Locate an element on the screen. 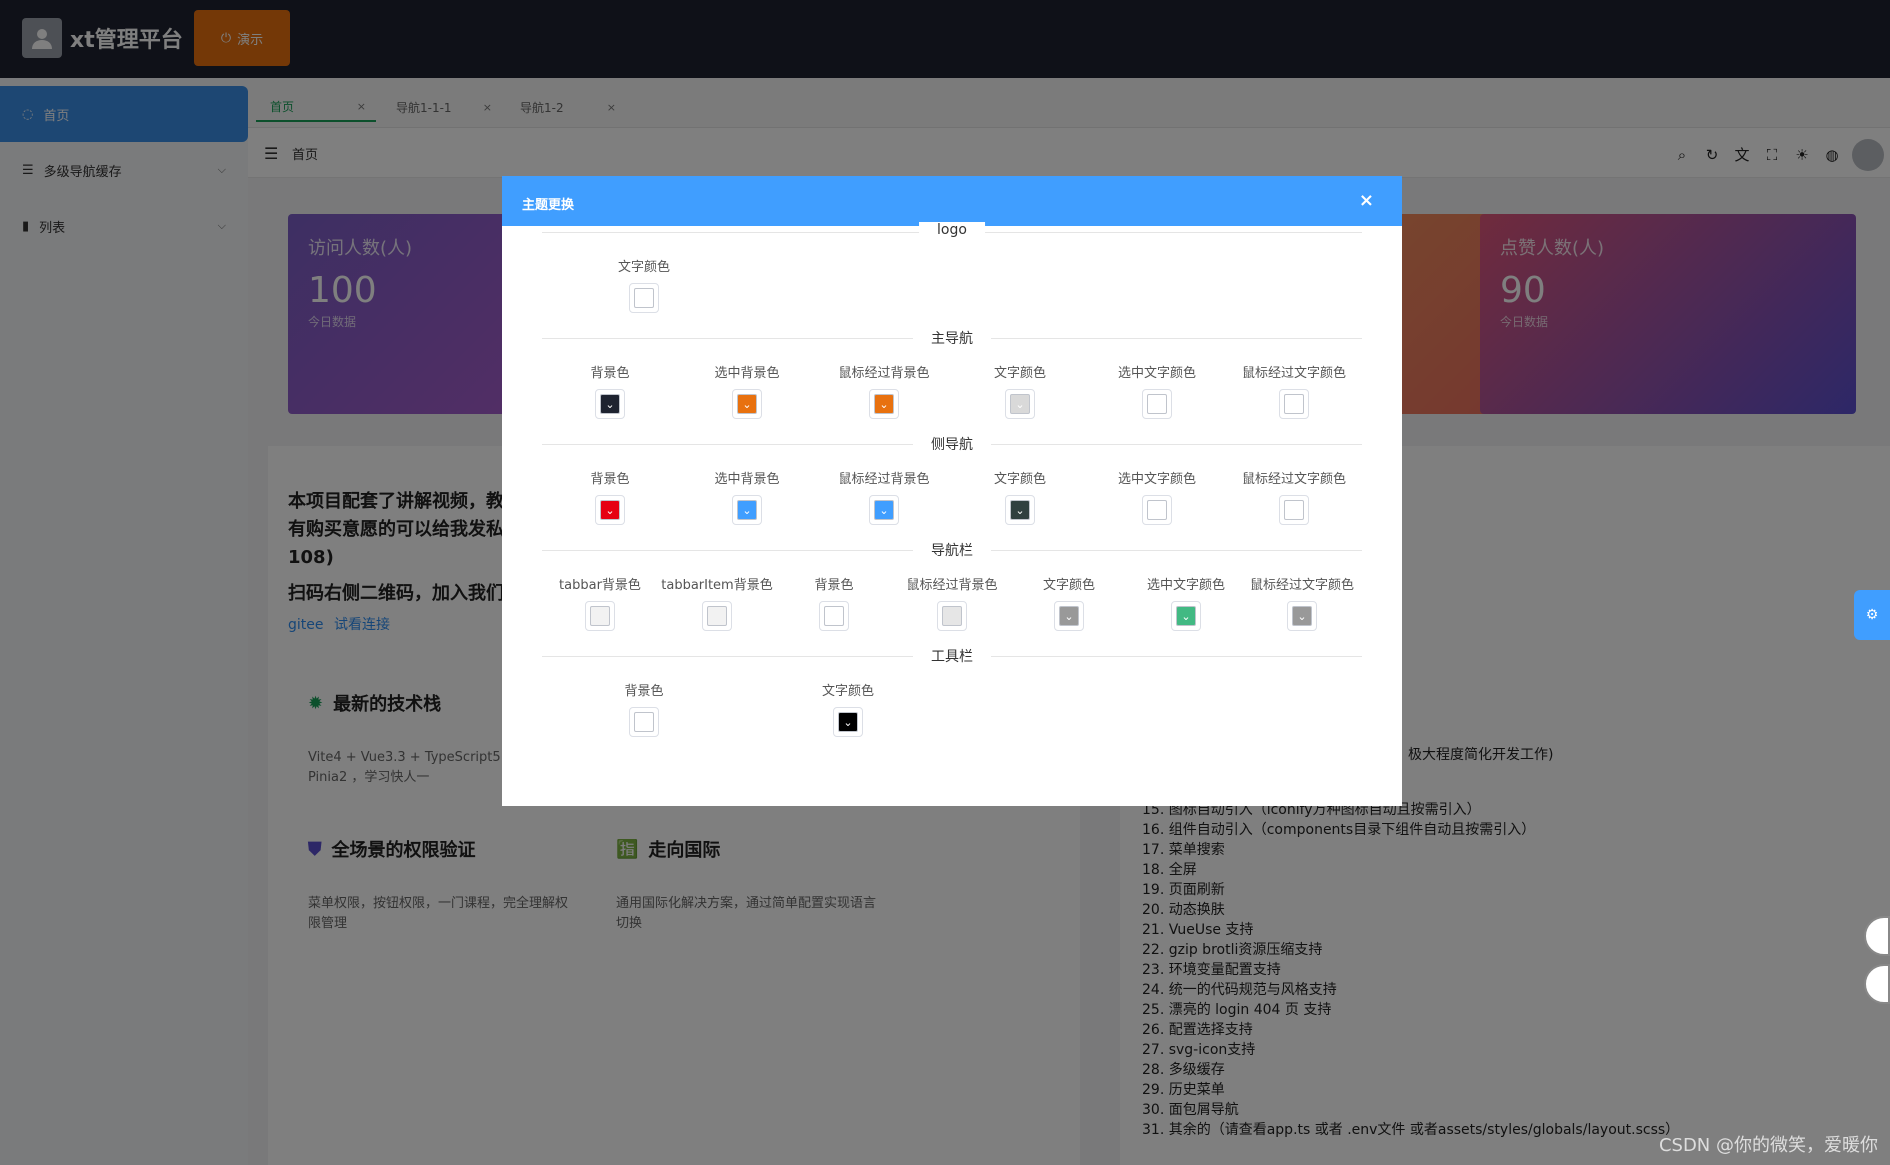 This screenshot has width=1890, height=1165. color-field: 文字颜色 is located at coordinates (644, 284).